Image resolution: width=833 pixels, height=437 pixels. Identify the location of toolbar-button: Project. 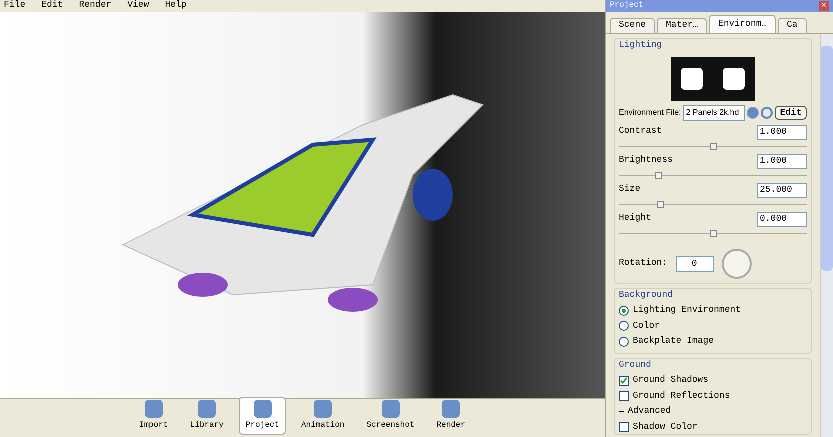
(262, 416).